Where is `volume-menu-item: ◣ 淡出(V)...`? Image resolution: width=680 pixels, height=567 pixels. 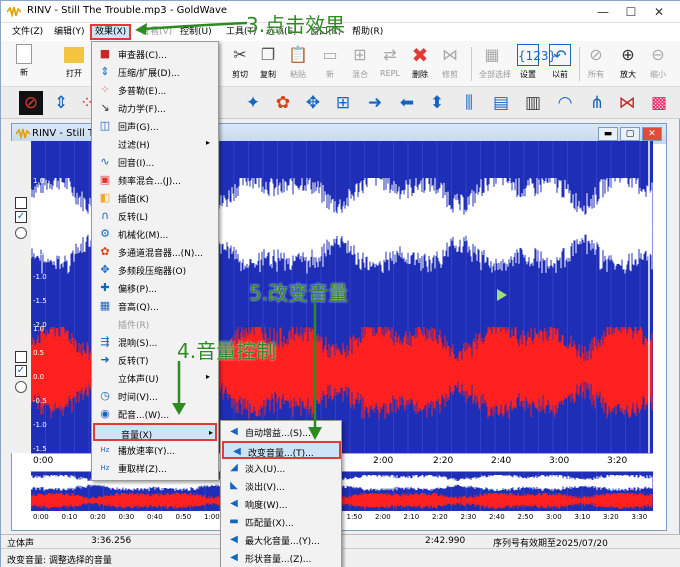
volume-menu-item: ◣ 淡出(V)... is located at coordinates (281, 486).